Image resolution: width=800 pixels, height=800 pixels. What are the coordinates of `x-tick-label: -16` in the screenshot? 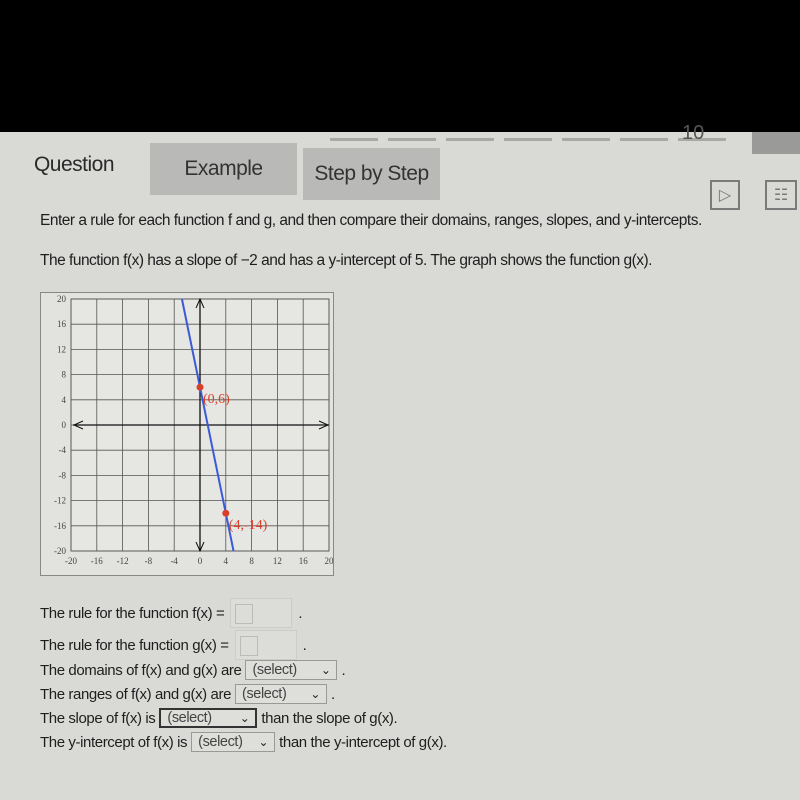 It's located at (97, 561).